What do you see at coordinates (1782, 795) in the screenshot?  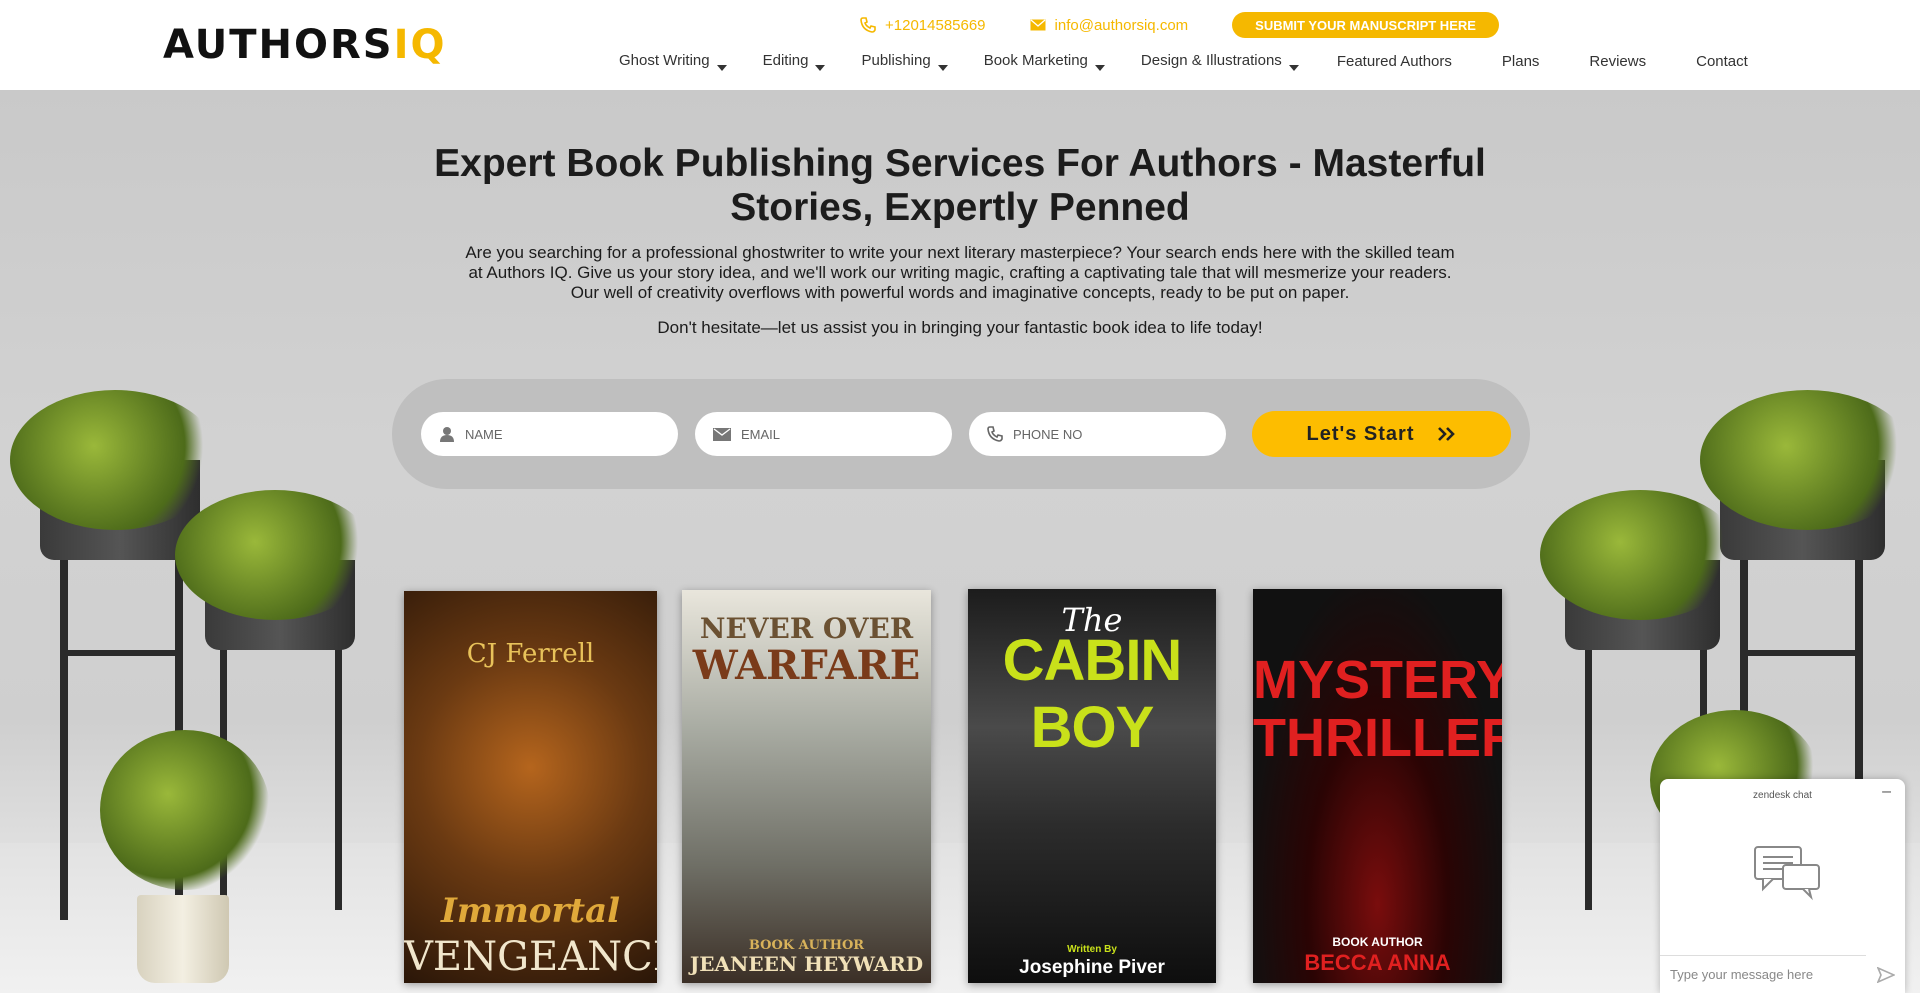 I see `chat-title: zendesk chat` at bounding box center [1782, 795].